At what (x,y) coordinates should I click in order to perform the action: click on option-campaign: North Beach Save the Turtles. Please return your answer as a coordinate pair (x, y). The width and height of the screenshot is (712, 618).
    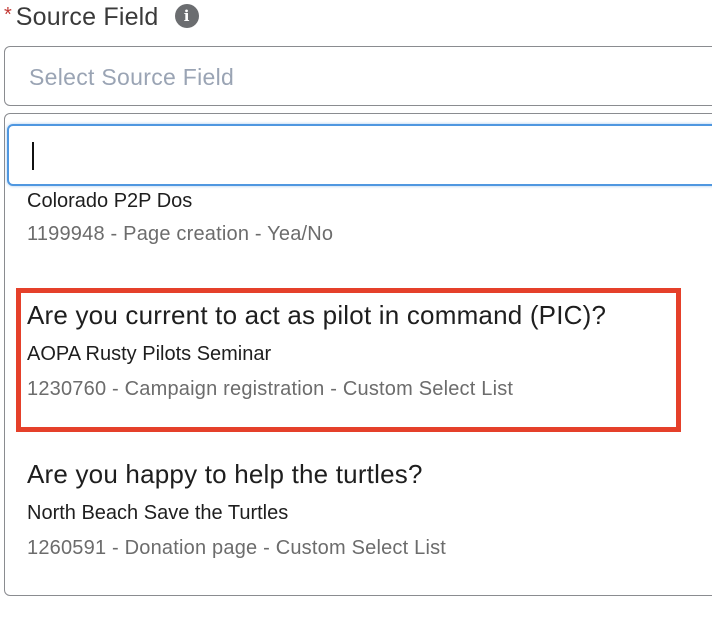
    Looking at the image, I should click on (158, 513).